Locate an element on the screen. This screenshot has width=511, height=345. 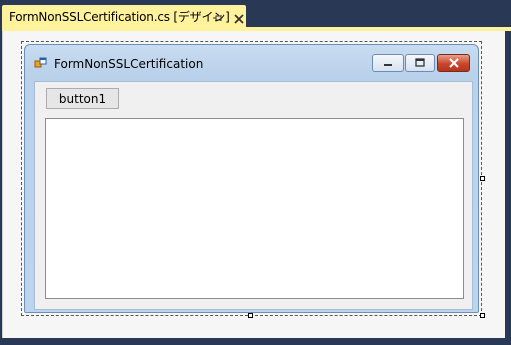
resize-handle-corner is located at coordinates (482, 315).